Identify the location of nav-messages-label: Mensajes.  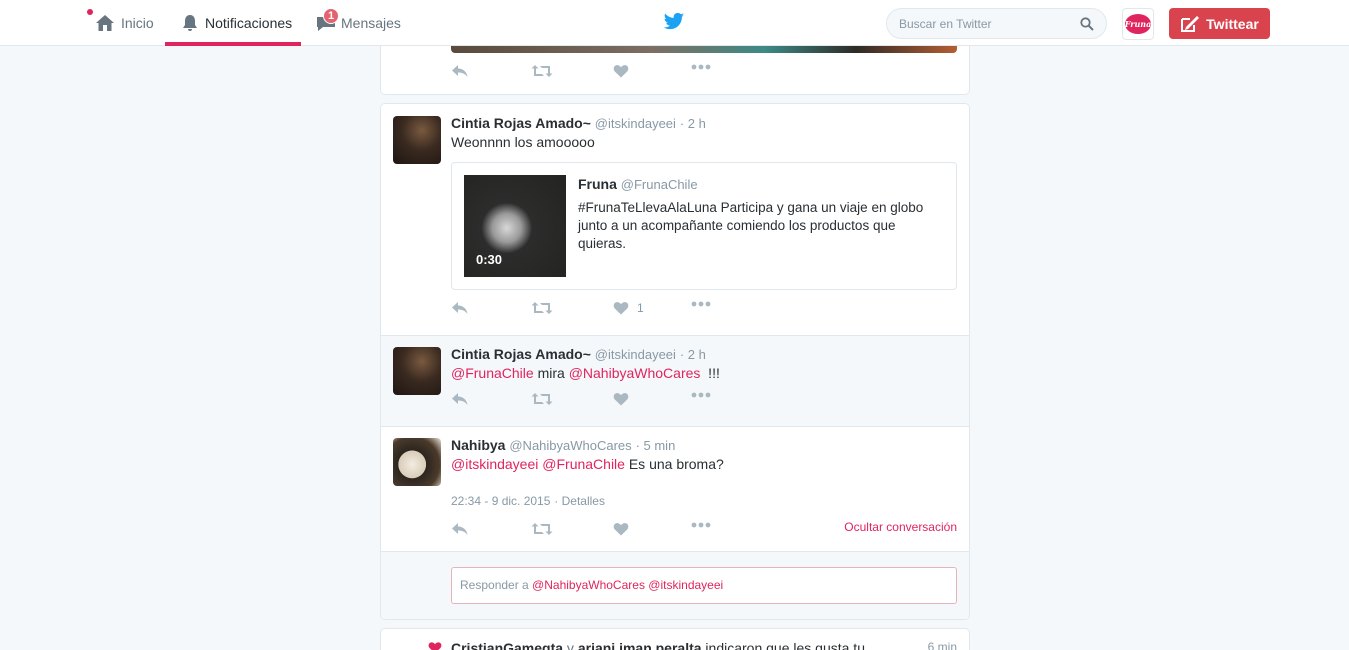
(371, 23).